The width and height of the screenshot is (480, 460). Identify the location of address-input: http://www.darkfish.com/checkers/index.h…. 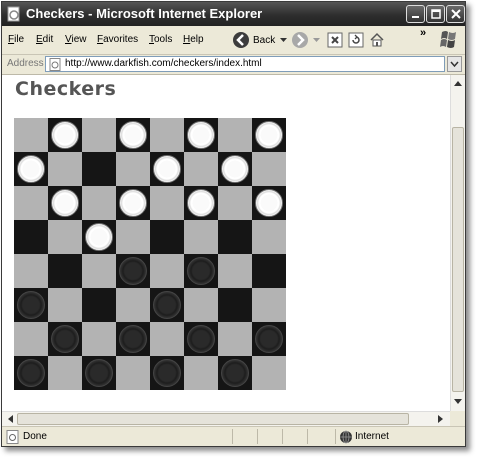
(245, 64).